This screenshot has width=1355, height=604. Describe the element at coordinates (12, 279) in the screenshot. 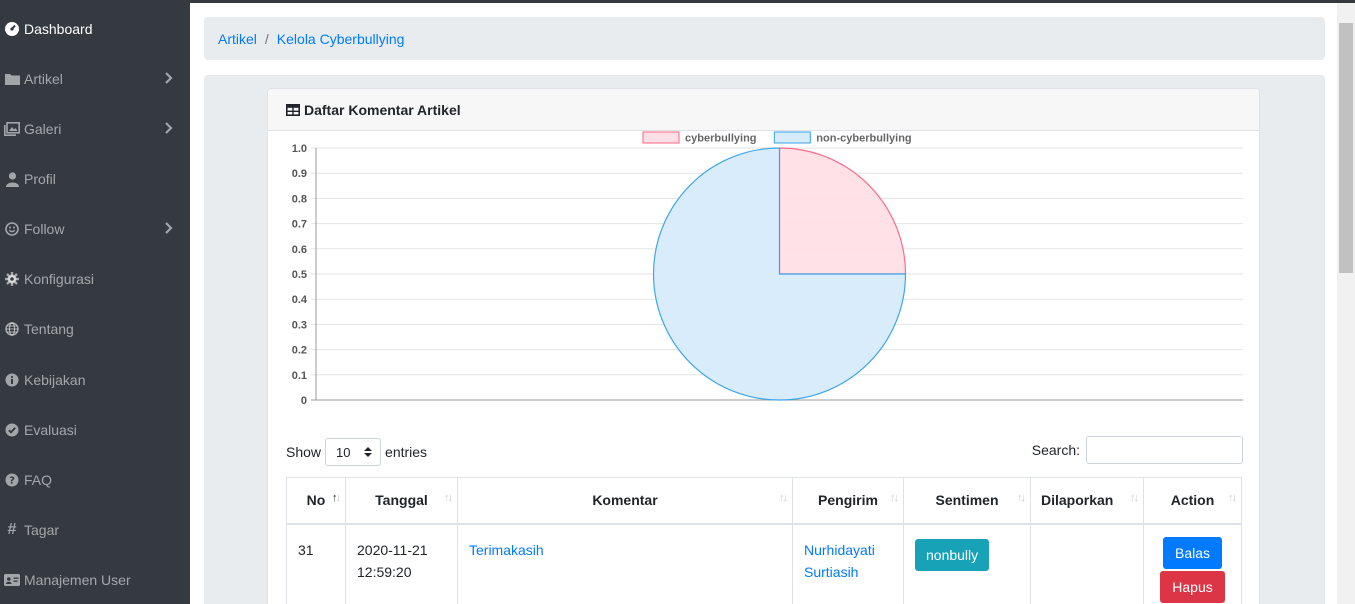

I see `cog-icon` at that location.